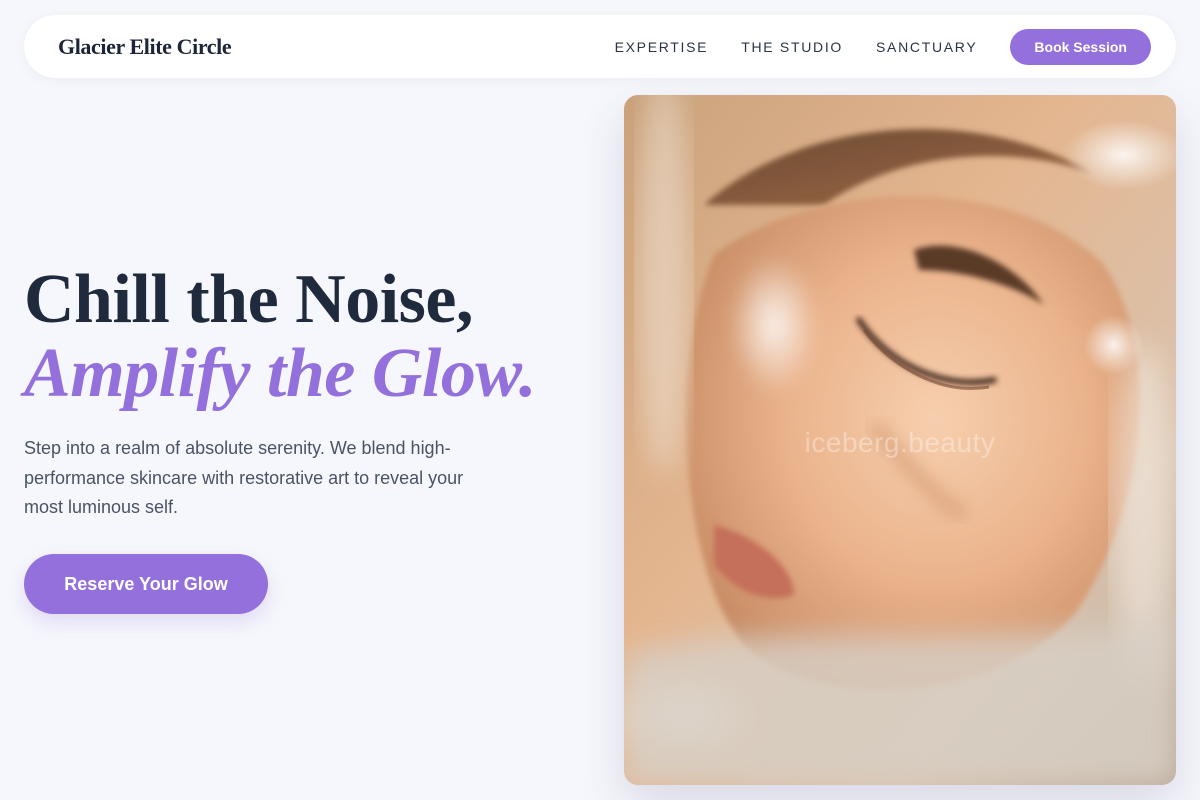  I want to click on brand-logo: Glacier Elite Circle, so click(145, 47).